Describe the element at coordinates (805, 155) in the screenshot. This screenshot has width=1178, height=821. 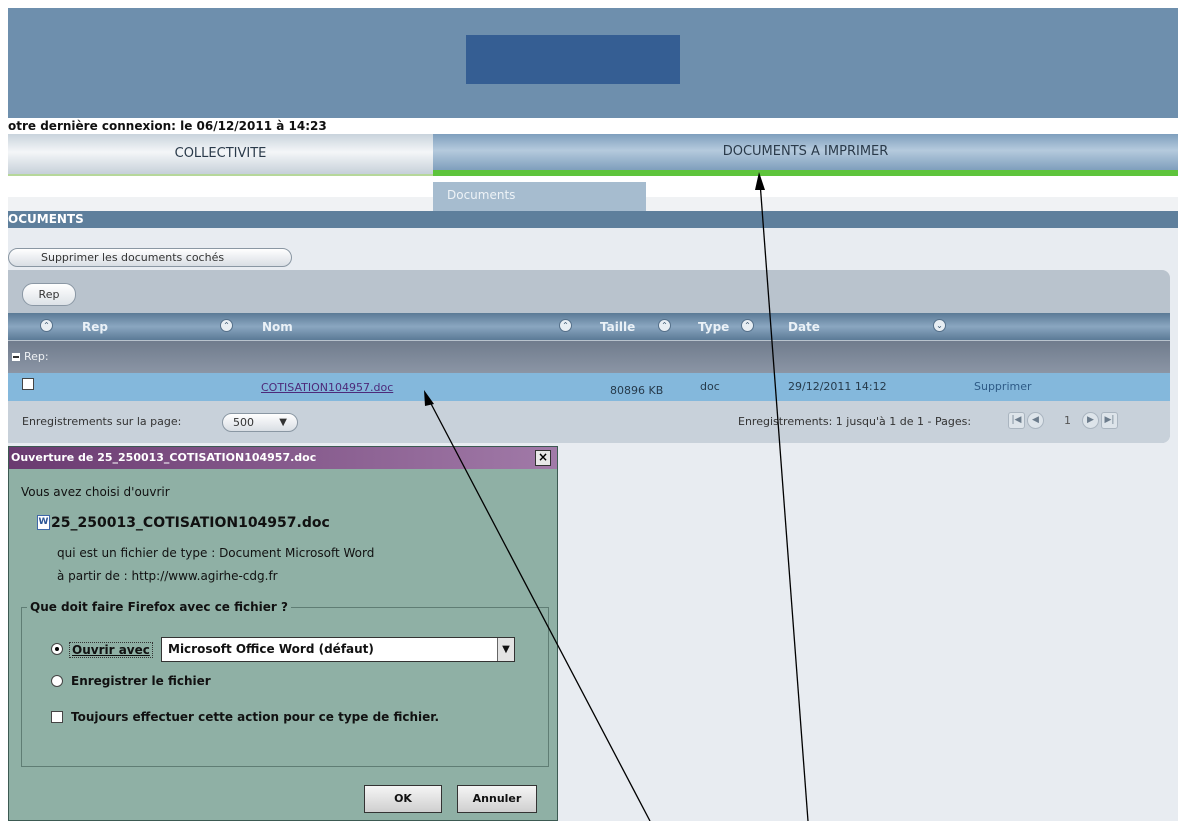
I see `tab-documents-a-imprimer: DOCUMENTS A IMPRIMER` at that location.